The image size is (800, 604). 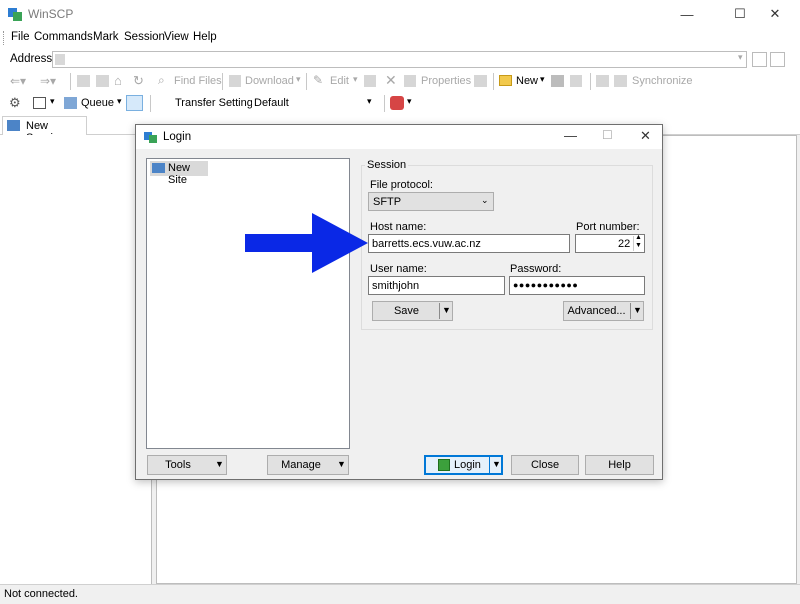 I want to click on login-button: Login ▼, so click(x=463, y=465).